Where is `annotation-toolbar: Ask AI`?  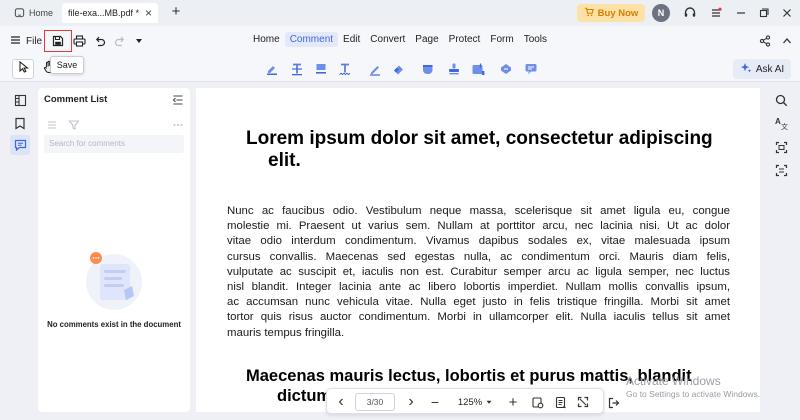
annotation-toolbar: Ask AI is located at coordinates (400, 69).